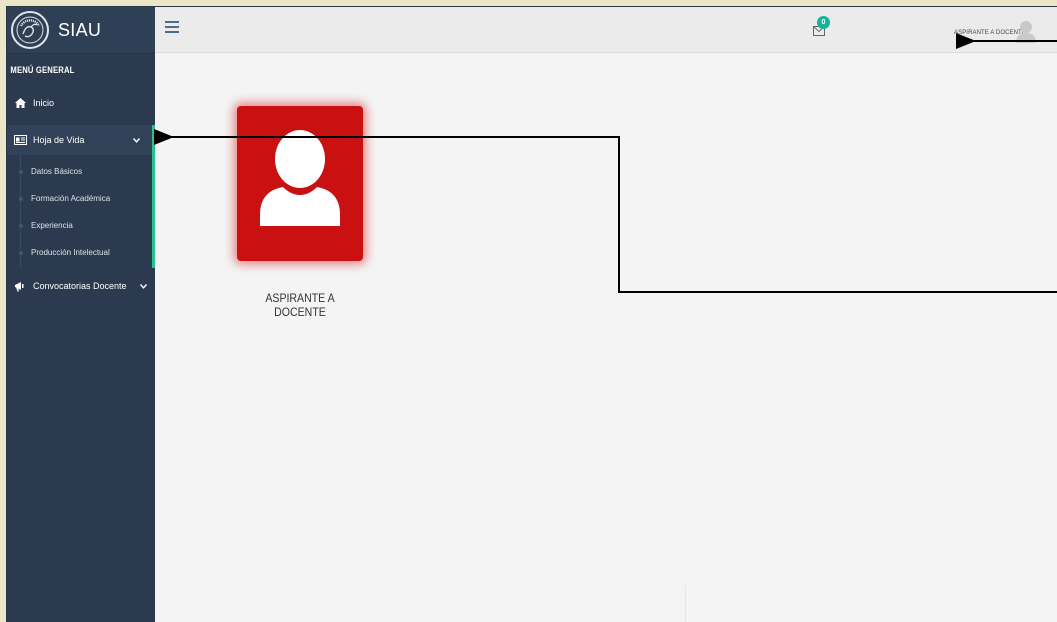 This screenshot has width=1057, height=622. Describe the element at coordinates (20, 286) in the screenshot. I see `megaphone-icon` at that location.